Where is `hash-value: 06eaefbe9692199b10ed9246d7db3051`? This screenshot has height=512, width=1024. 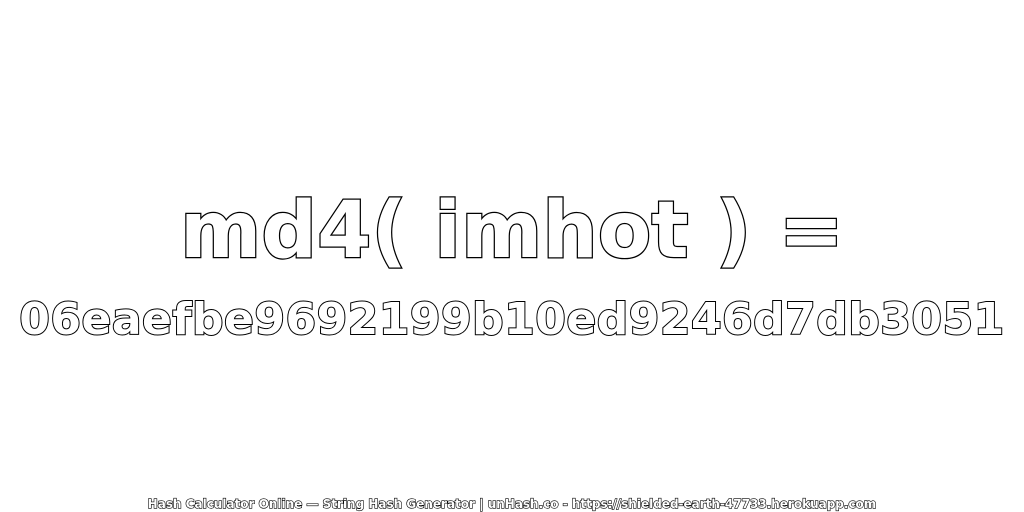
hash-value: 06eaefbe9692199b10ed9246d7db3051 is located at coordinates (511, 319).